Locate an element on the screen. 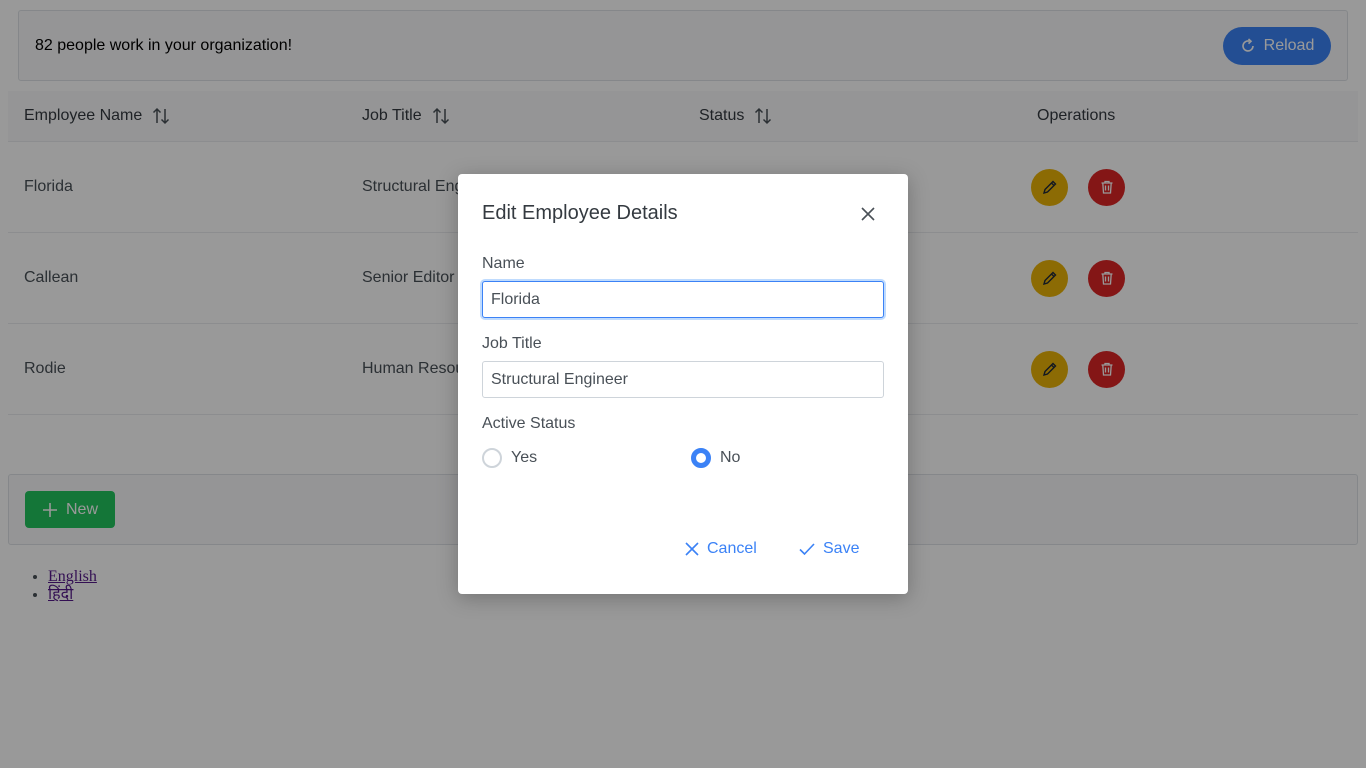 This screenshot has width=1366, height=768. name-label: Name is located at coordinates (503, 263).